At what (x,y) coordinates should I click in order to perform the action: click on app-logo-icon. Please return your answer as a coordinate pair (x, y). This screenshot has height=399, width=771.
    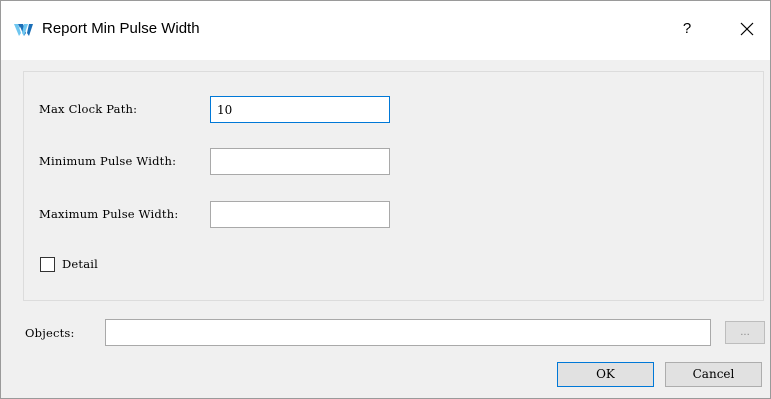
    Looking at the image, I should click on (24, 30).